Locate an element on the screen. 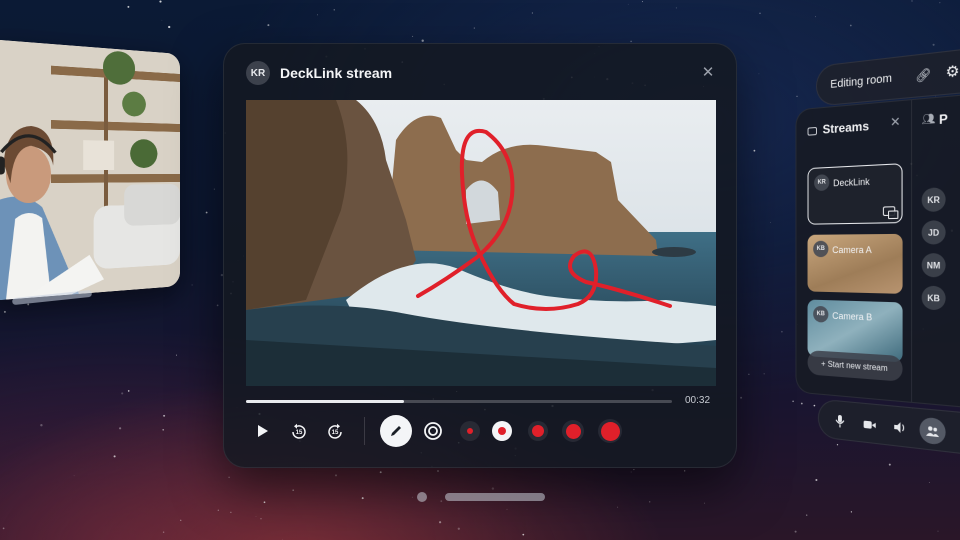 Image resolution: width=960 pixels, height=540 pixels. brush-size-xl is located at coordinates (610, 431).